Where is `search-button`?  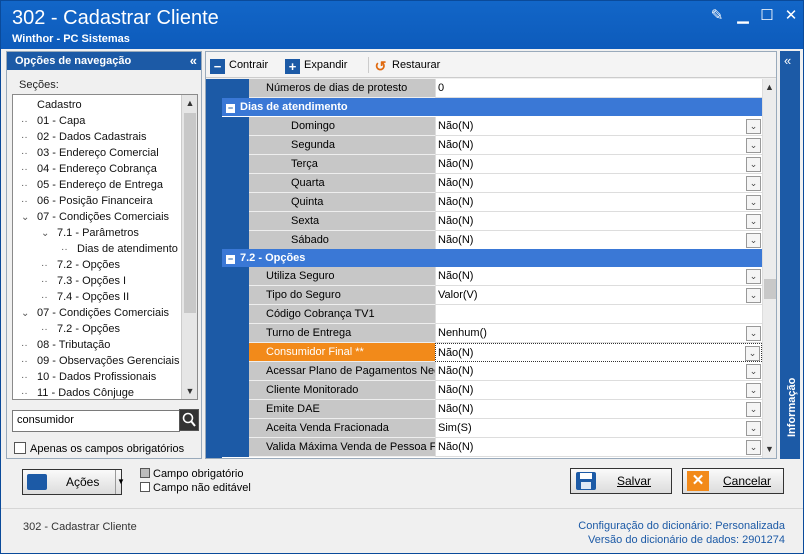
search-button is located at coordinates (189, 420).